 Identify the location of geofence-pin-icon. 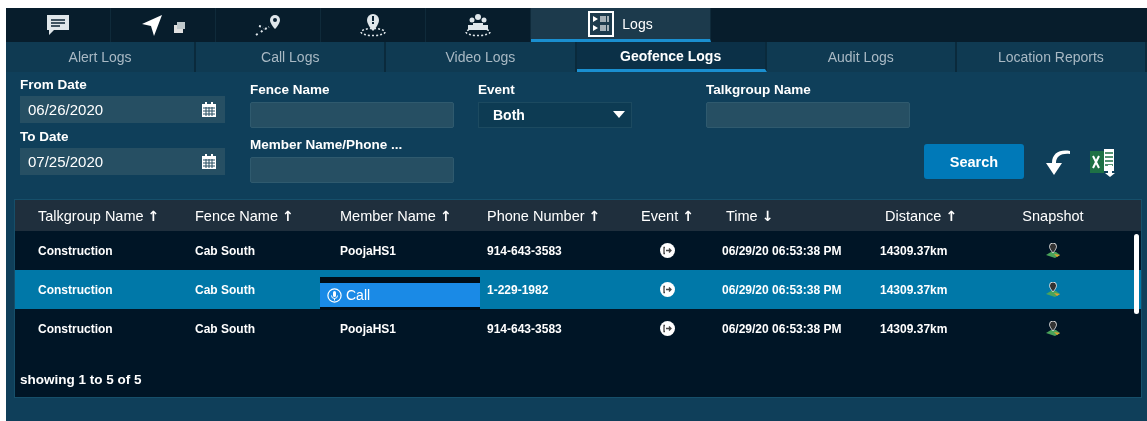
(373, 25).